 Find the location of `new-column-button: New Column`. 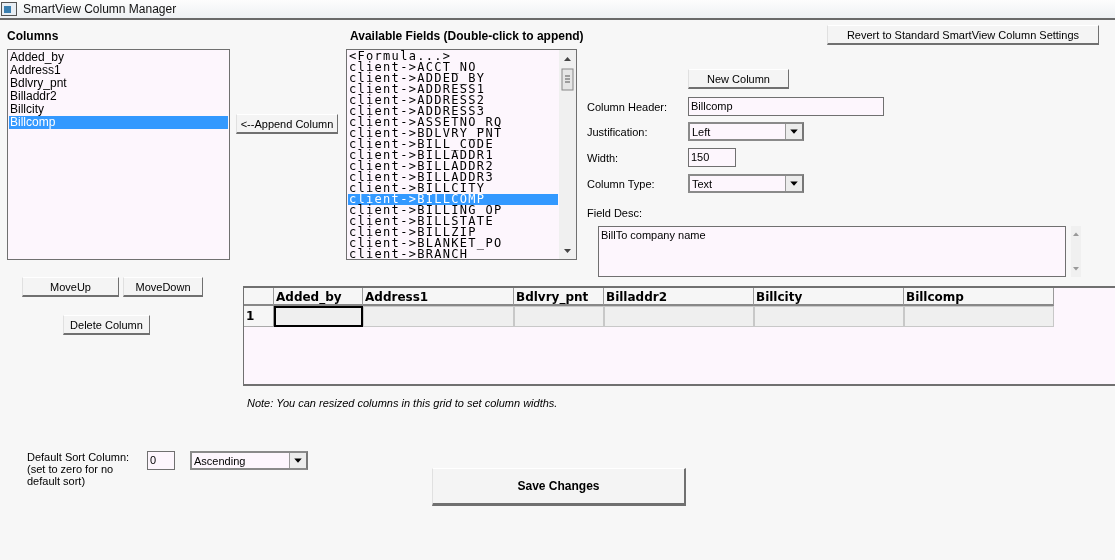

new-column-button: New Column is located at coordinates (738, 79).